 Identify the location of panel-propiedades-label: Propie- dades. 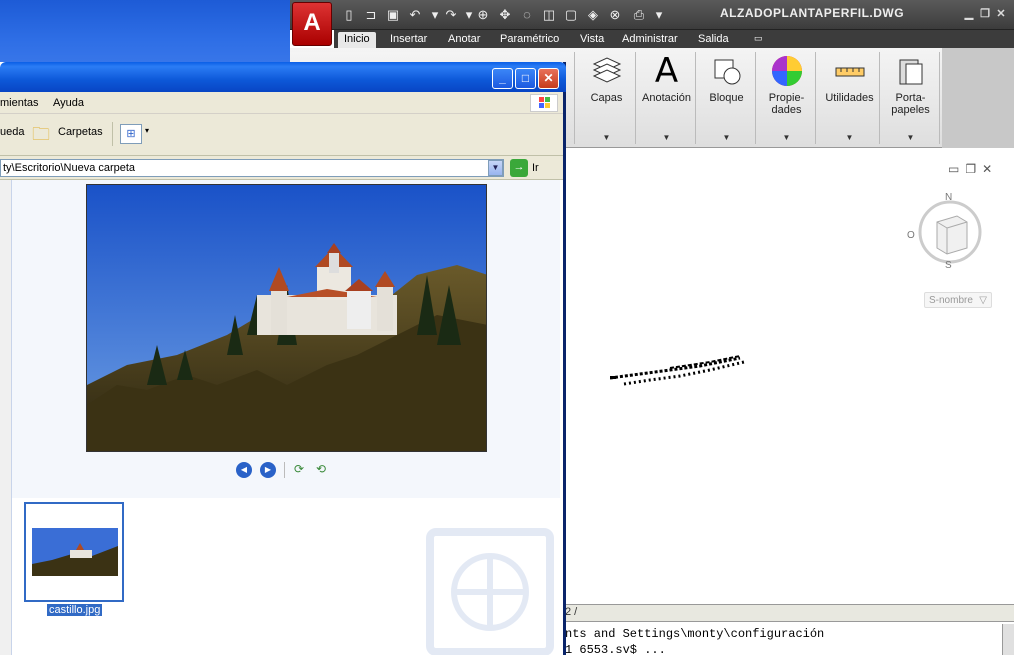
(786, 104).